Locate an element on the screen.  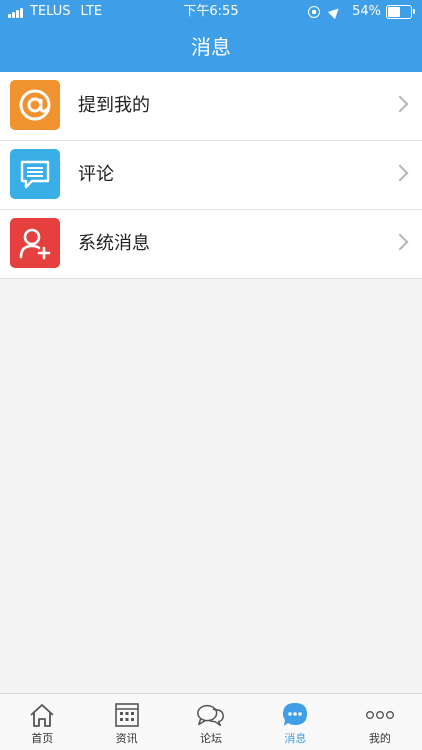
news-grid-icon is located at coordinates (127, 715).